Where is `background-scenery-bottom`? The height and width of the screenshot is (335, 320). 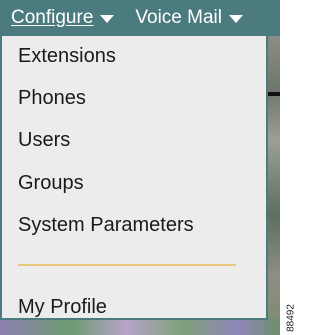
background-scenery-bottom is located at coordinates (140, 326).